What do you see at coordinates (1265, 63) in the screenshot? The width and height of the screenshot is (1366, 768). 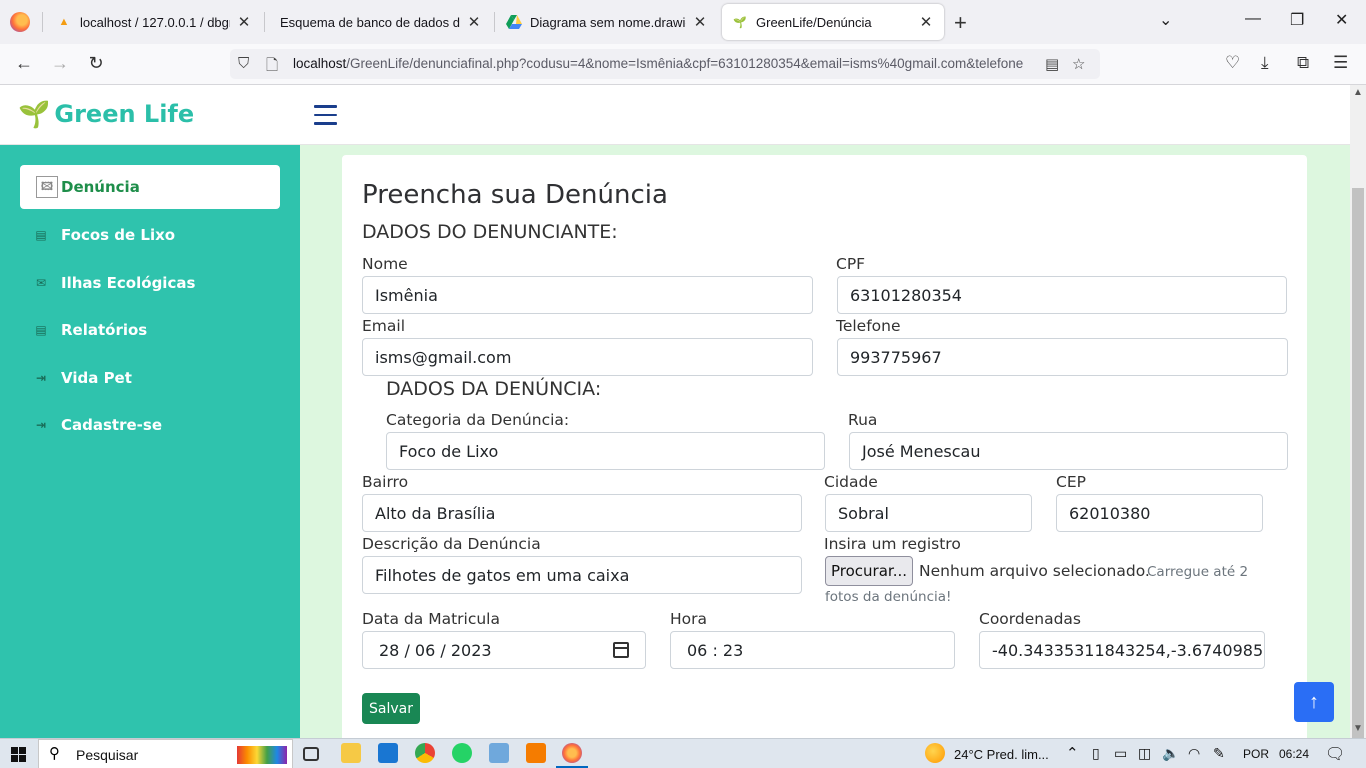 I see `download-icon: ⤓` at bounding box center [1265, 63].